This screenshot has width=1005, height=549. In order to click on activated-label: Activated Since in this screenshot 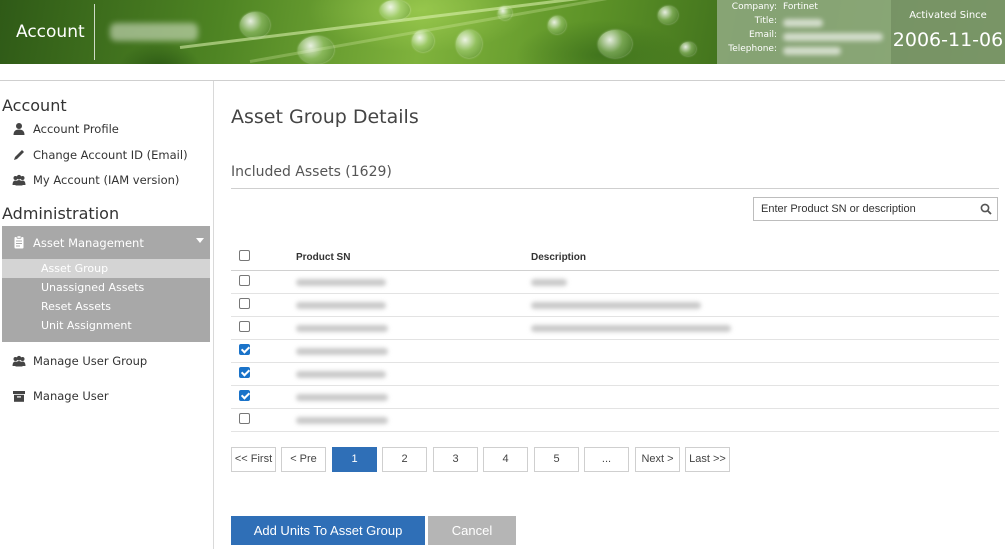, I will do `click(948, 15)`.